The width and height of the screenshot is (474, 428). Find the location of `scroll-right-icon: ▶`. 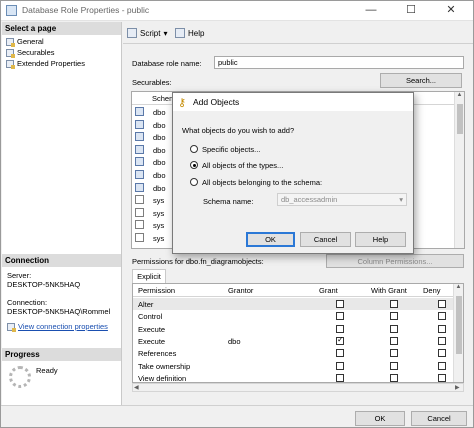

scroll-right-icon: ▶ is located at coordinates (457, 387).